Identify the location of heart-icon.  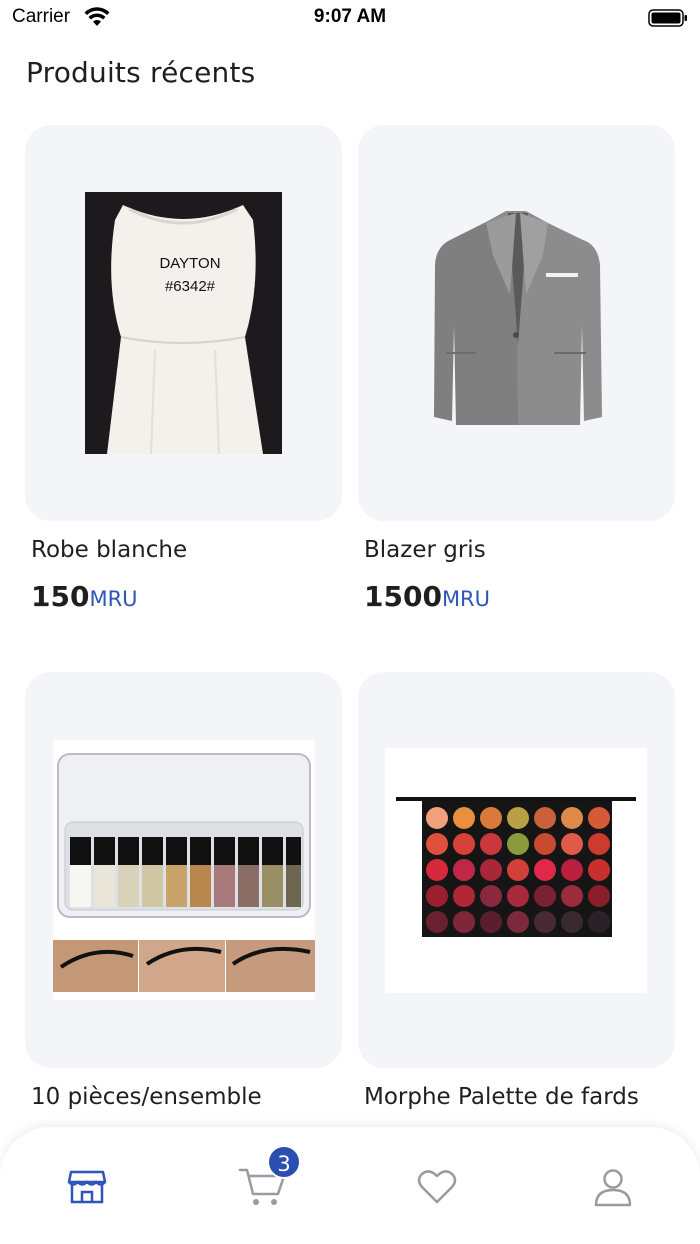
(437, 1187).